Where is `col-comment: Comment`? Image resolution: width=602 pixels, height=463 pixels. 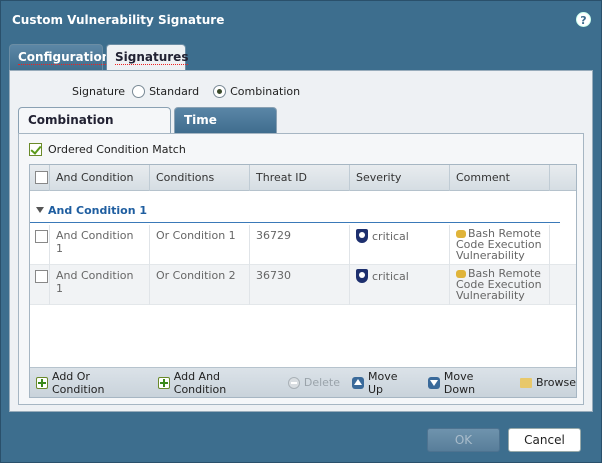
col-comment: Comment is located at coordinates (500, 178).